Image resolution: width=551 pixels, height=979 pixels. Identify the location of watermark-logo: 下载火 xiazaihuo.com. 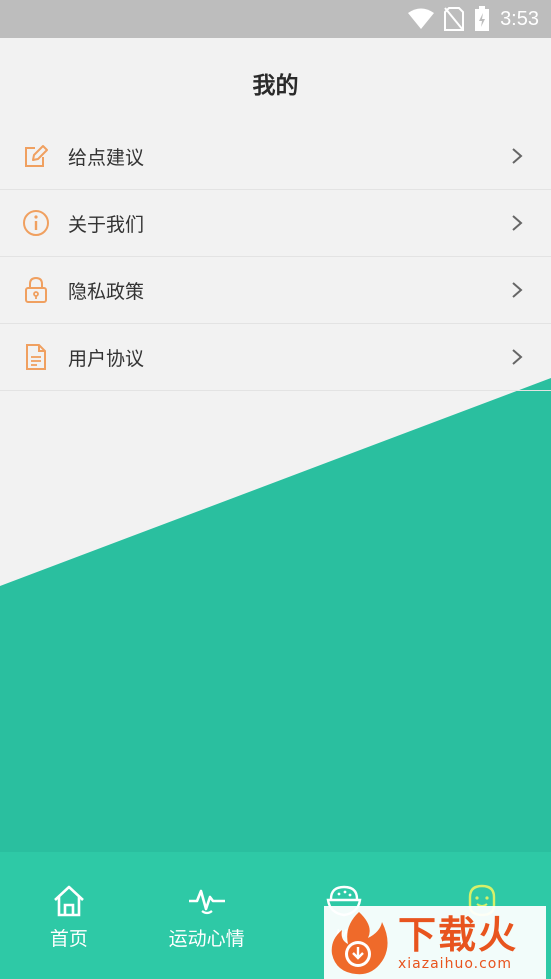
(435, 942).